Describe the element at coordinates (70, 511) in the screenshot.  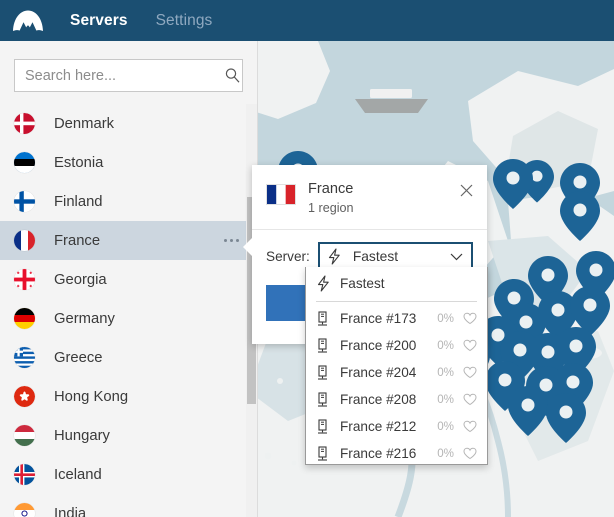
I see `country-label: India` at that location.